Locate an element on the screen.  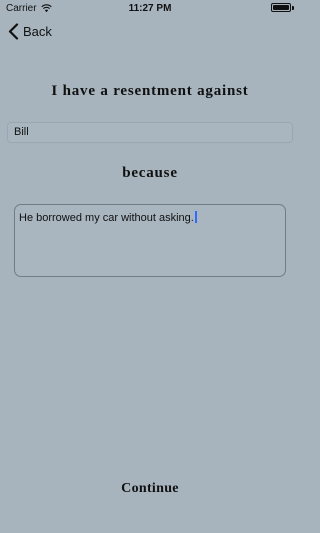
status-time: 11:27 PM is located at coordinates (150, 8).